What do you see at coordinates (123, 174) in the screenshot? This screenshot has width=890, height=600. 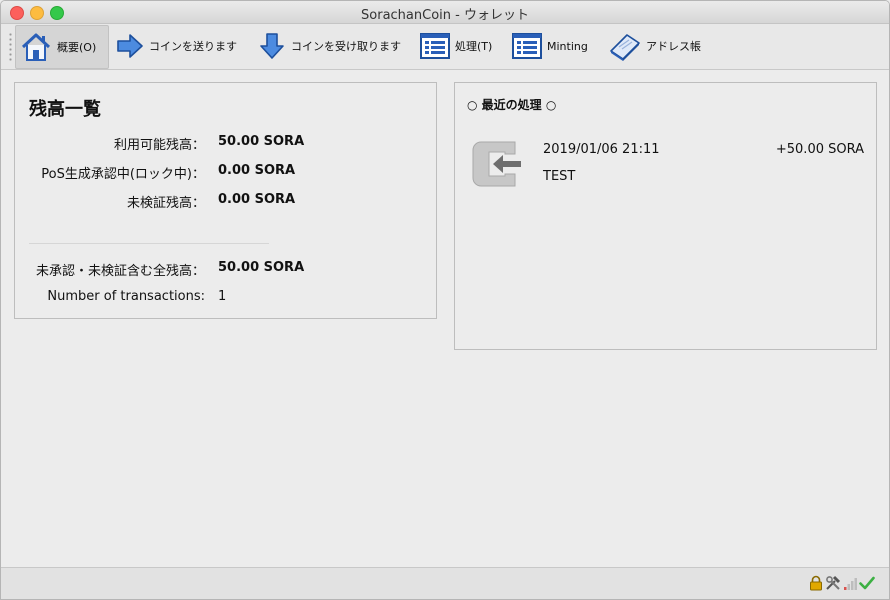 I see `pos-locked-label: PoS生成承認中(ロック中)：` at bounding box center [123, 174].